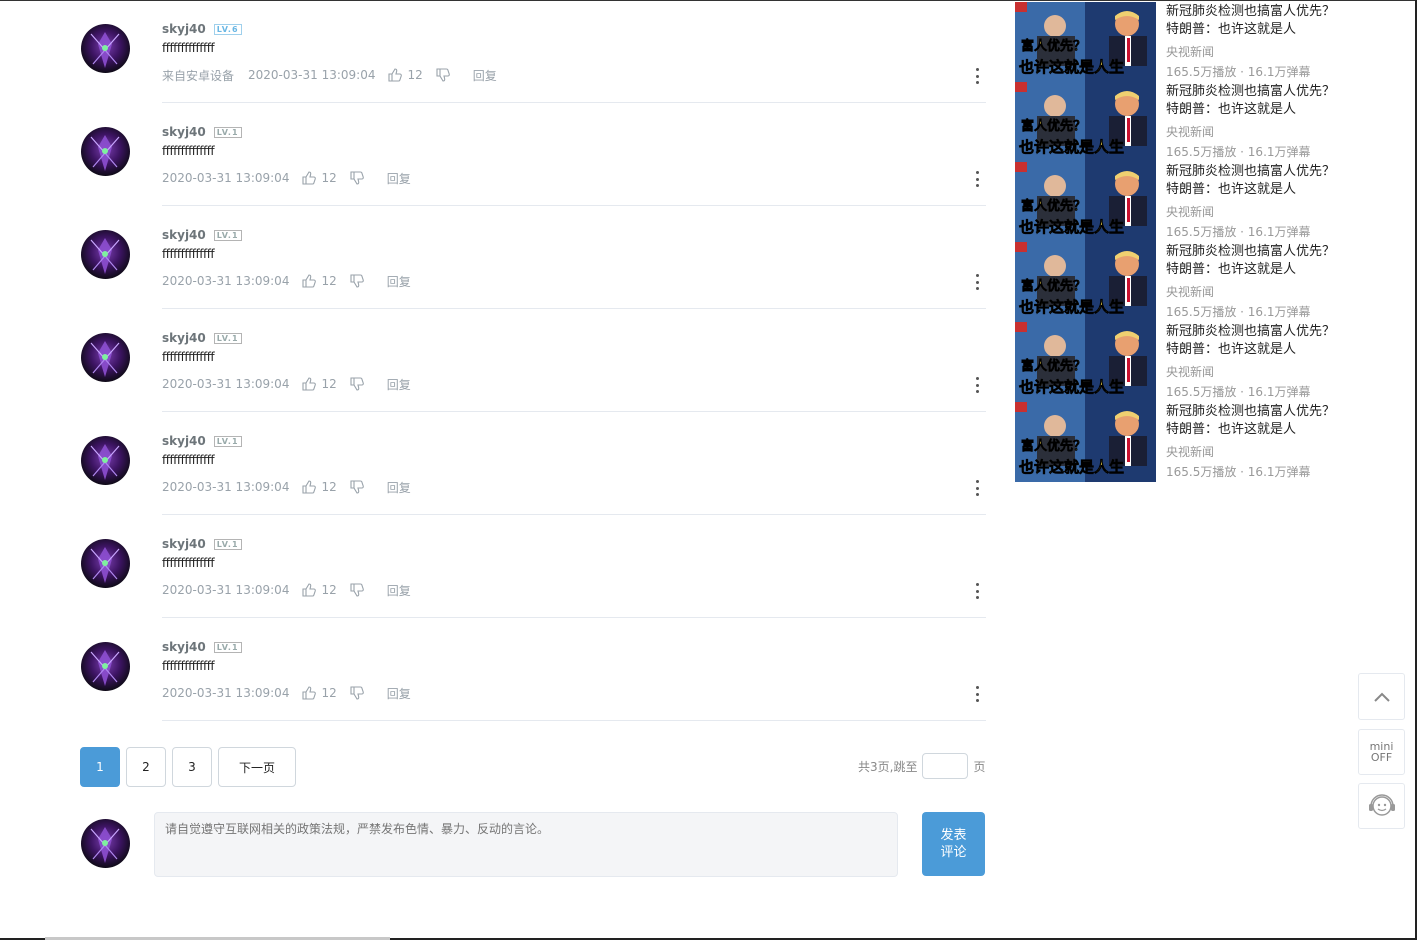 This screenshot has width=1417, height=940. I want to click on next-page-button: 下一页, so click(257, 767).